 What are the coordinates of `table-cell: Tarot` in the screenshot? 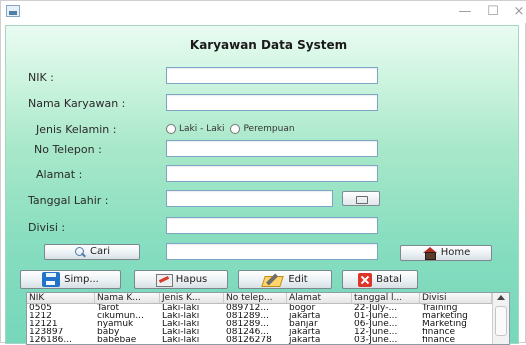 It's located at (108, 308).